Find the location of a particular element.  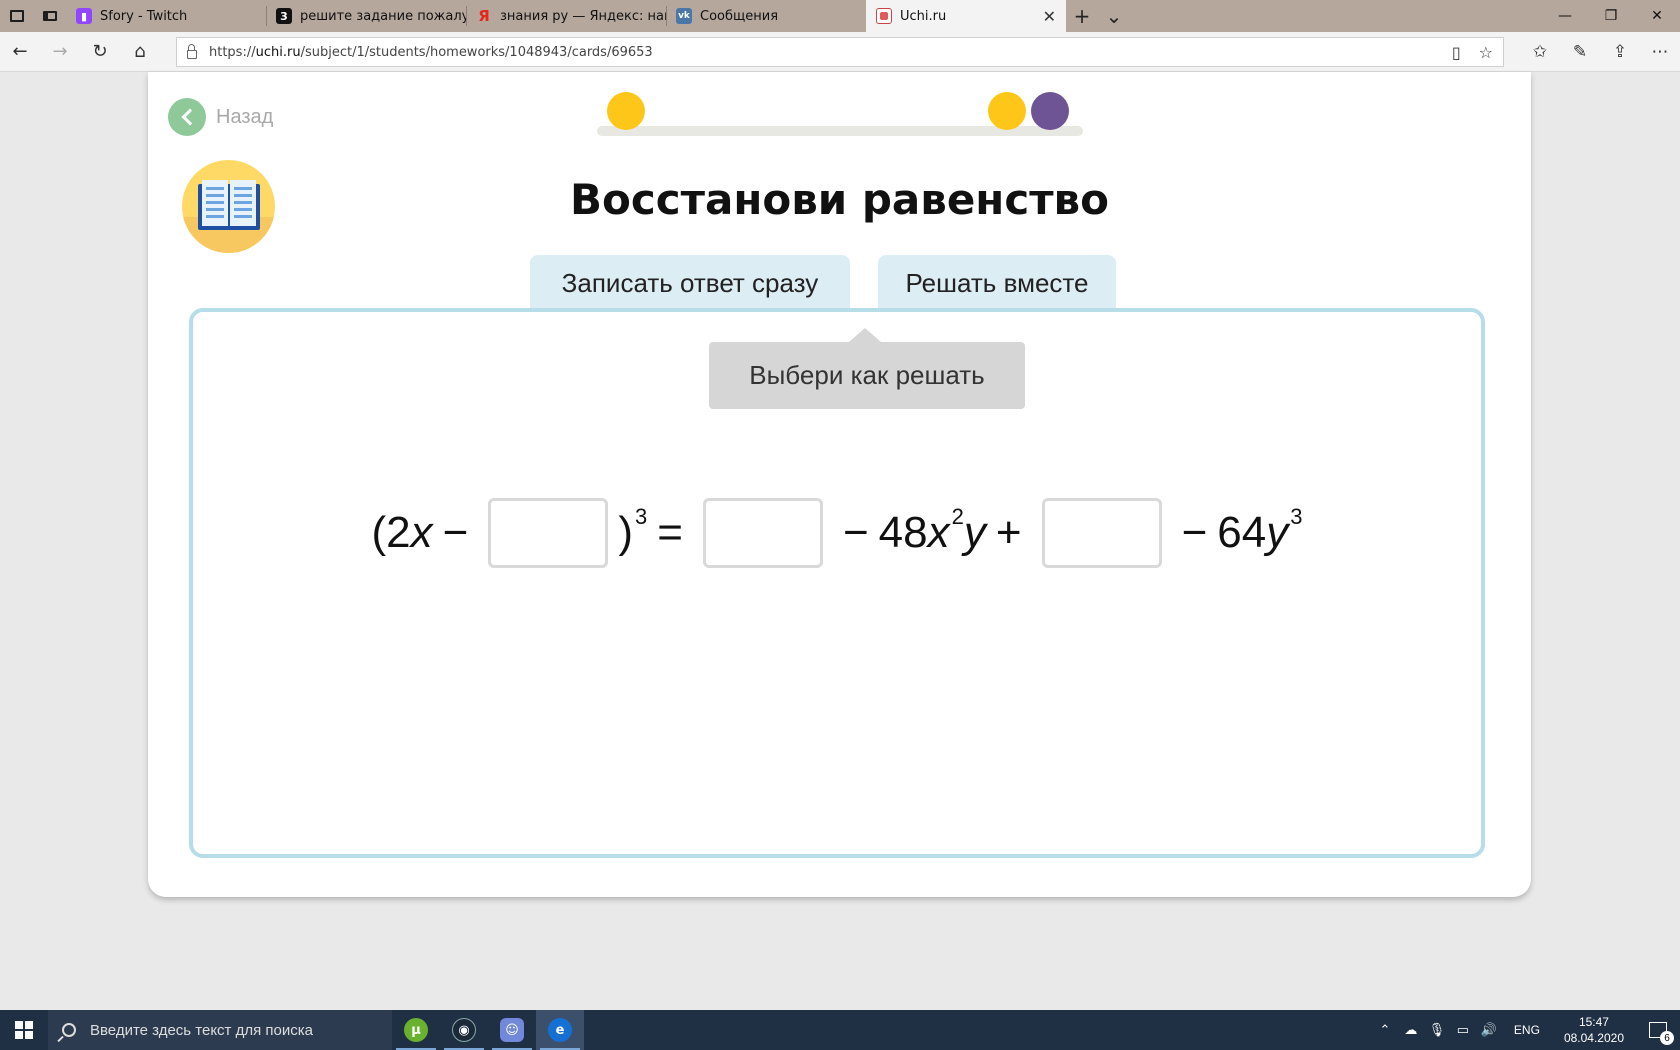

tab-preview-chevron-icon: ⌄ is located at coordinates (1114, 16).